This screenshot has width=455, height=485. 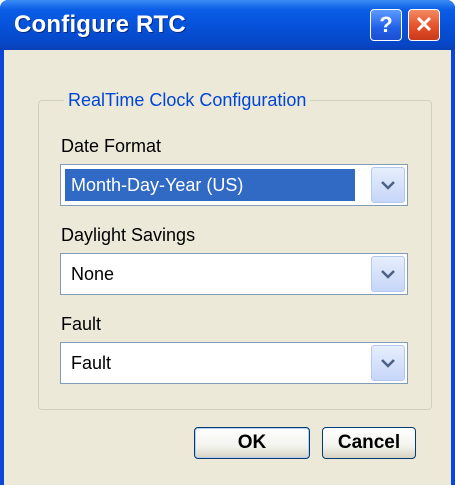 What do you see at coordinates (252, 443) in the screenshot?
I see `ok-button: OK` at bounding box center [252, 443].